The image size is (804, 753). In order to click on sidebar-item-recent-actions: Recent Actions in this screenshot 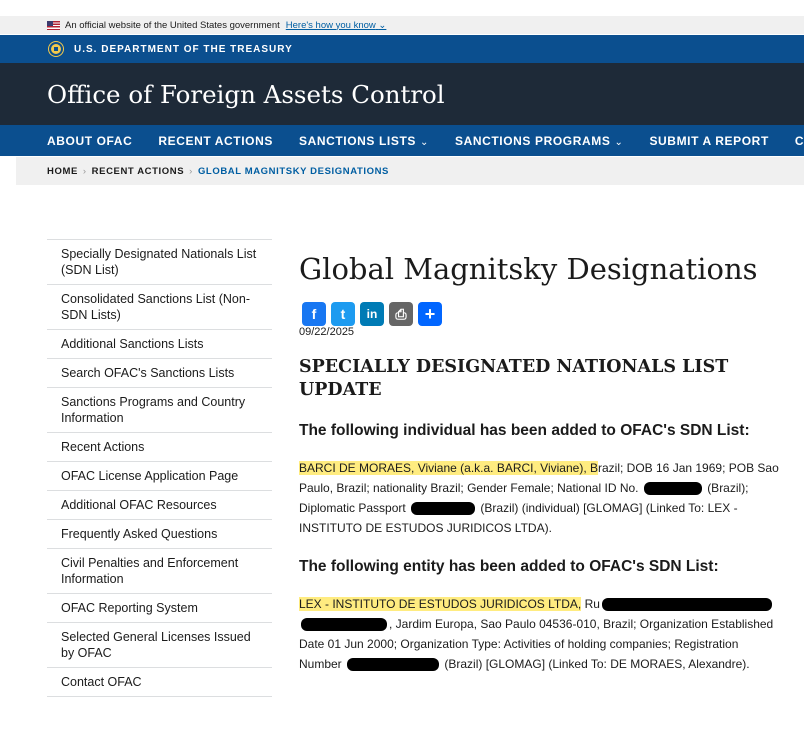, I will do `click(159, 446)`.